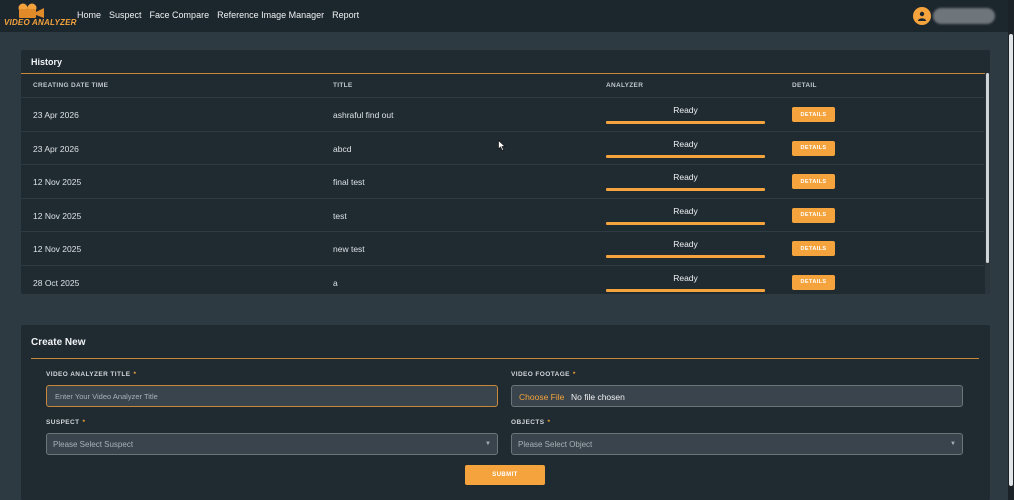 The width and height of the screenshot is (1014, 500). What do you see at coordinates (1011, 260) in the screenshot?
I see `page-scrollbar-thumb` at bounding box center [1011, 260].